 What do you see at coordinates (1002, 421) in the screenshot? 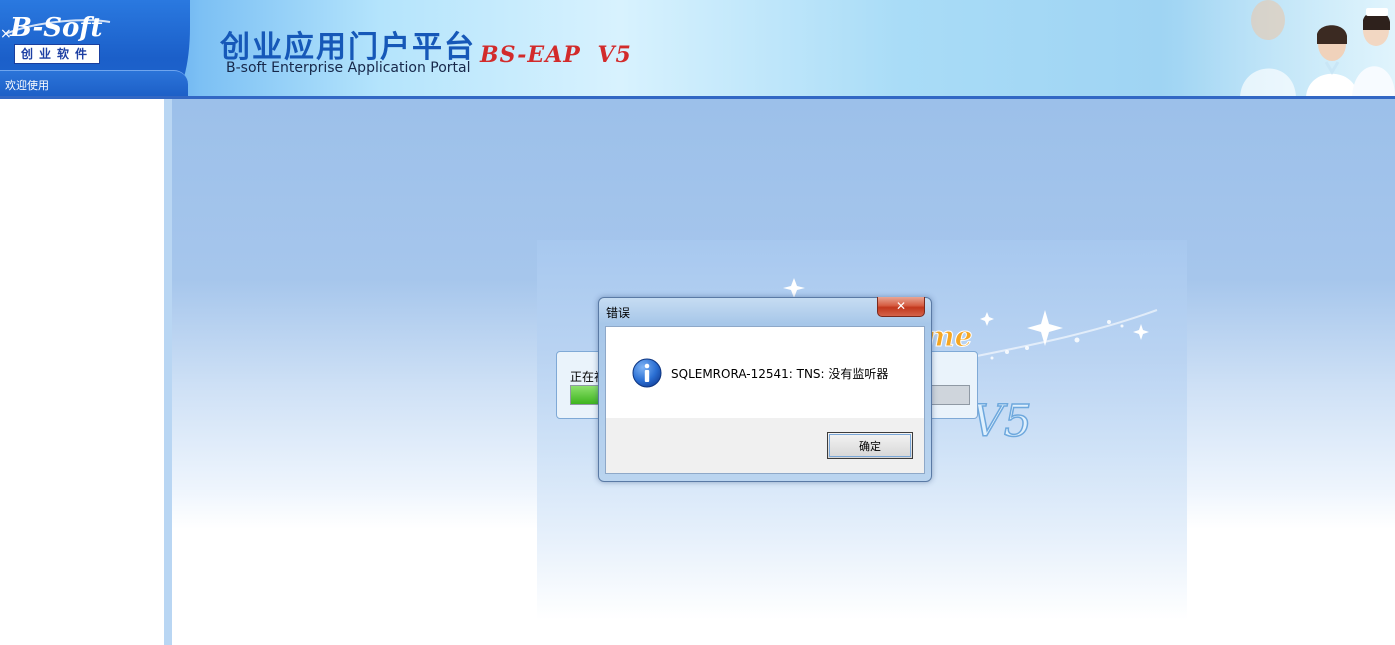
I see `splash-version-text: V5` at bounding box center [1002, 421].